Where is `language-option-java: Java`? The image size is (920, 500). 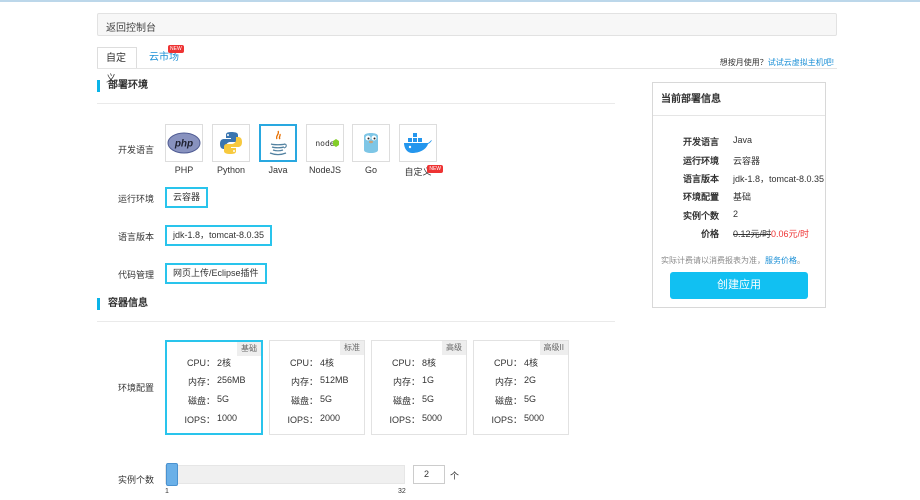 language-option-java: Java is located at coordinates (278, 149).